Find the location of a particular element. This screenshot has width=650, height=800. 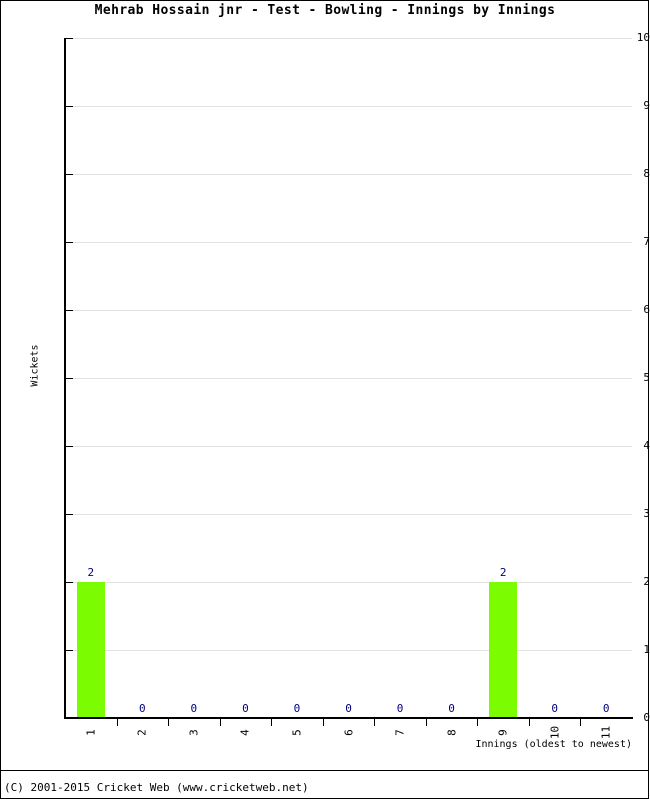

x-axis-label: 3 is located at coordinates (194, 732).